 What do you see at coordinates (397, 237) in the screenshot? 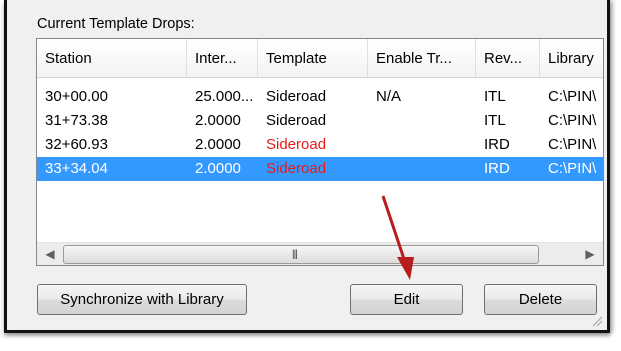
I see `red-arrow-annotation` at bounding box center [397, 237].